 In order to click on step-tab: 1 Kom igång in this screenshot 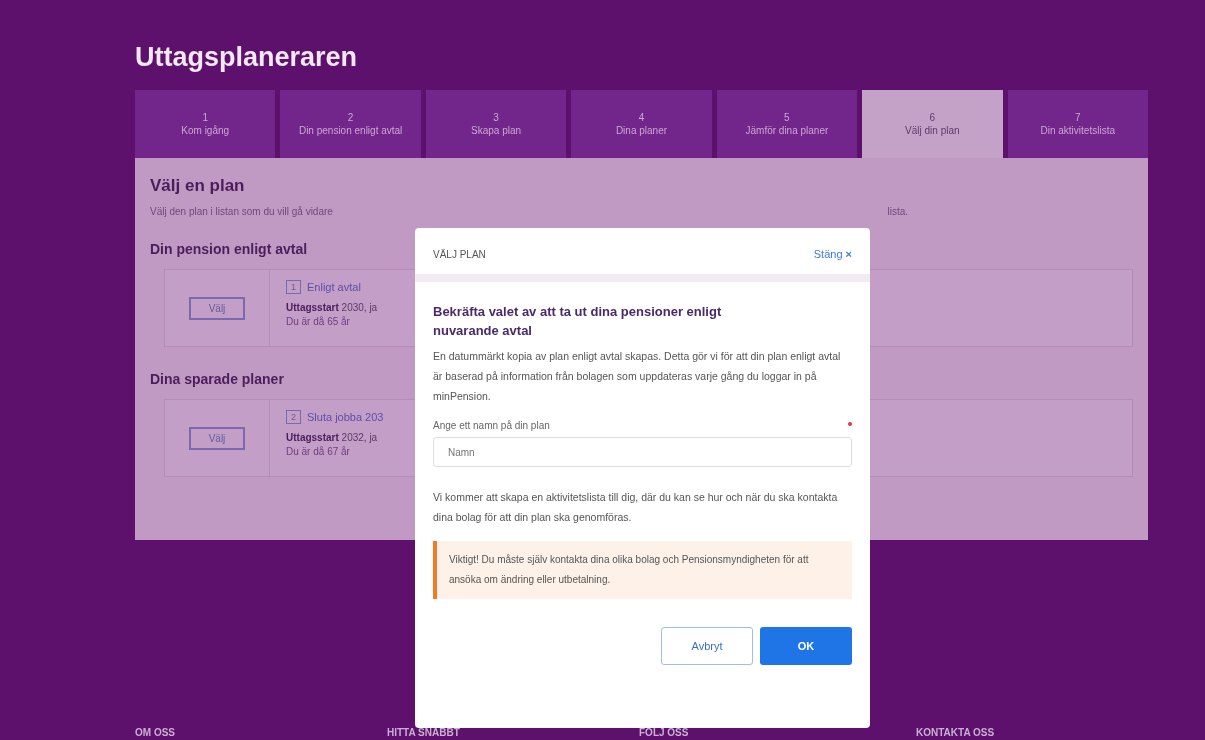, I will do `click(205, 124)`.